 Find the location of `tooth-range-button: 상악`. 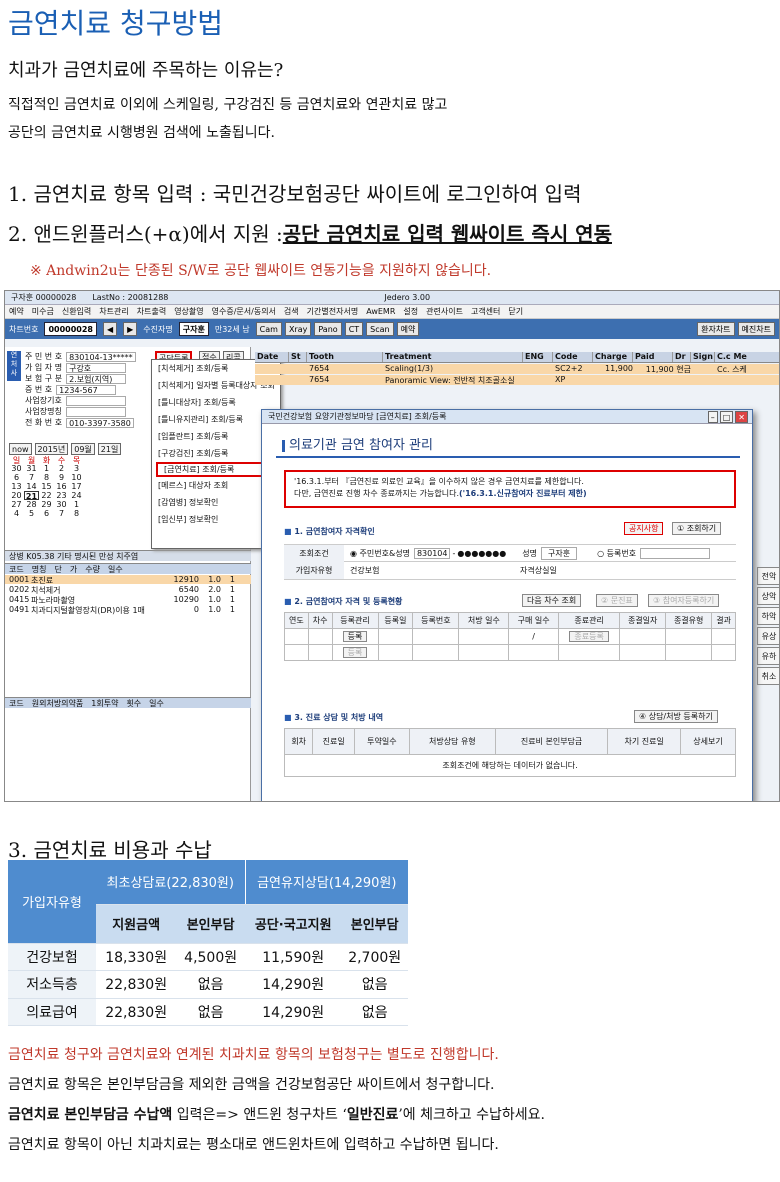

tooth-range-button: 상악 is located at coordinates (768, 596).